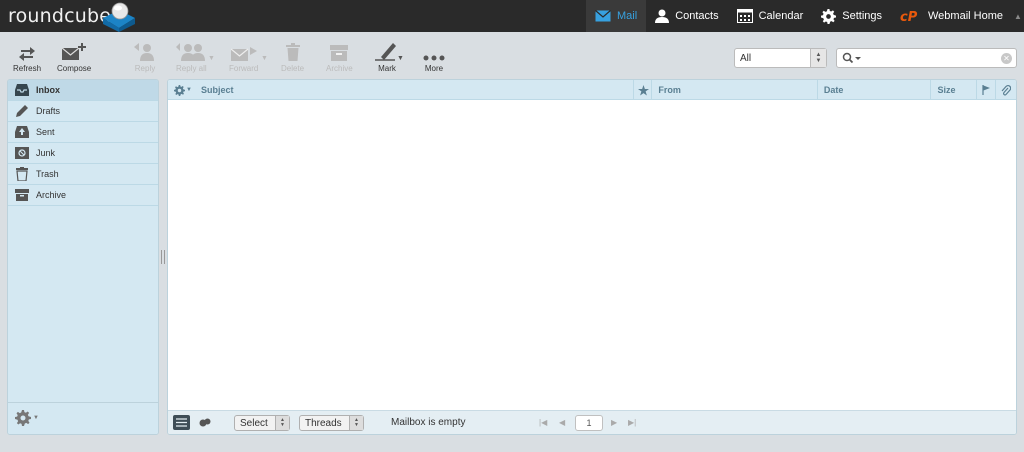 The image size is (1024, 452). What do you see at coordinates (74, 51) in the screenshot?
I see `compose-icon` at bounding box center [74, 51].